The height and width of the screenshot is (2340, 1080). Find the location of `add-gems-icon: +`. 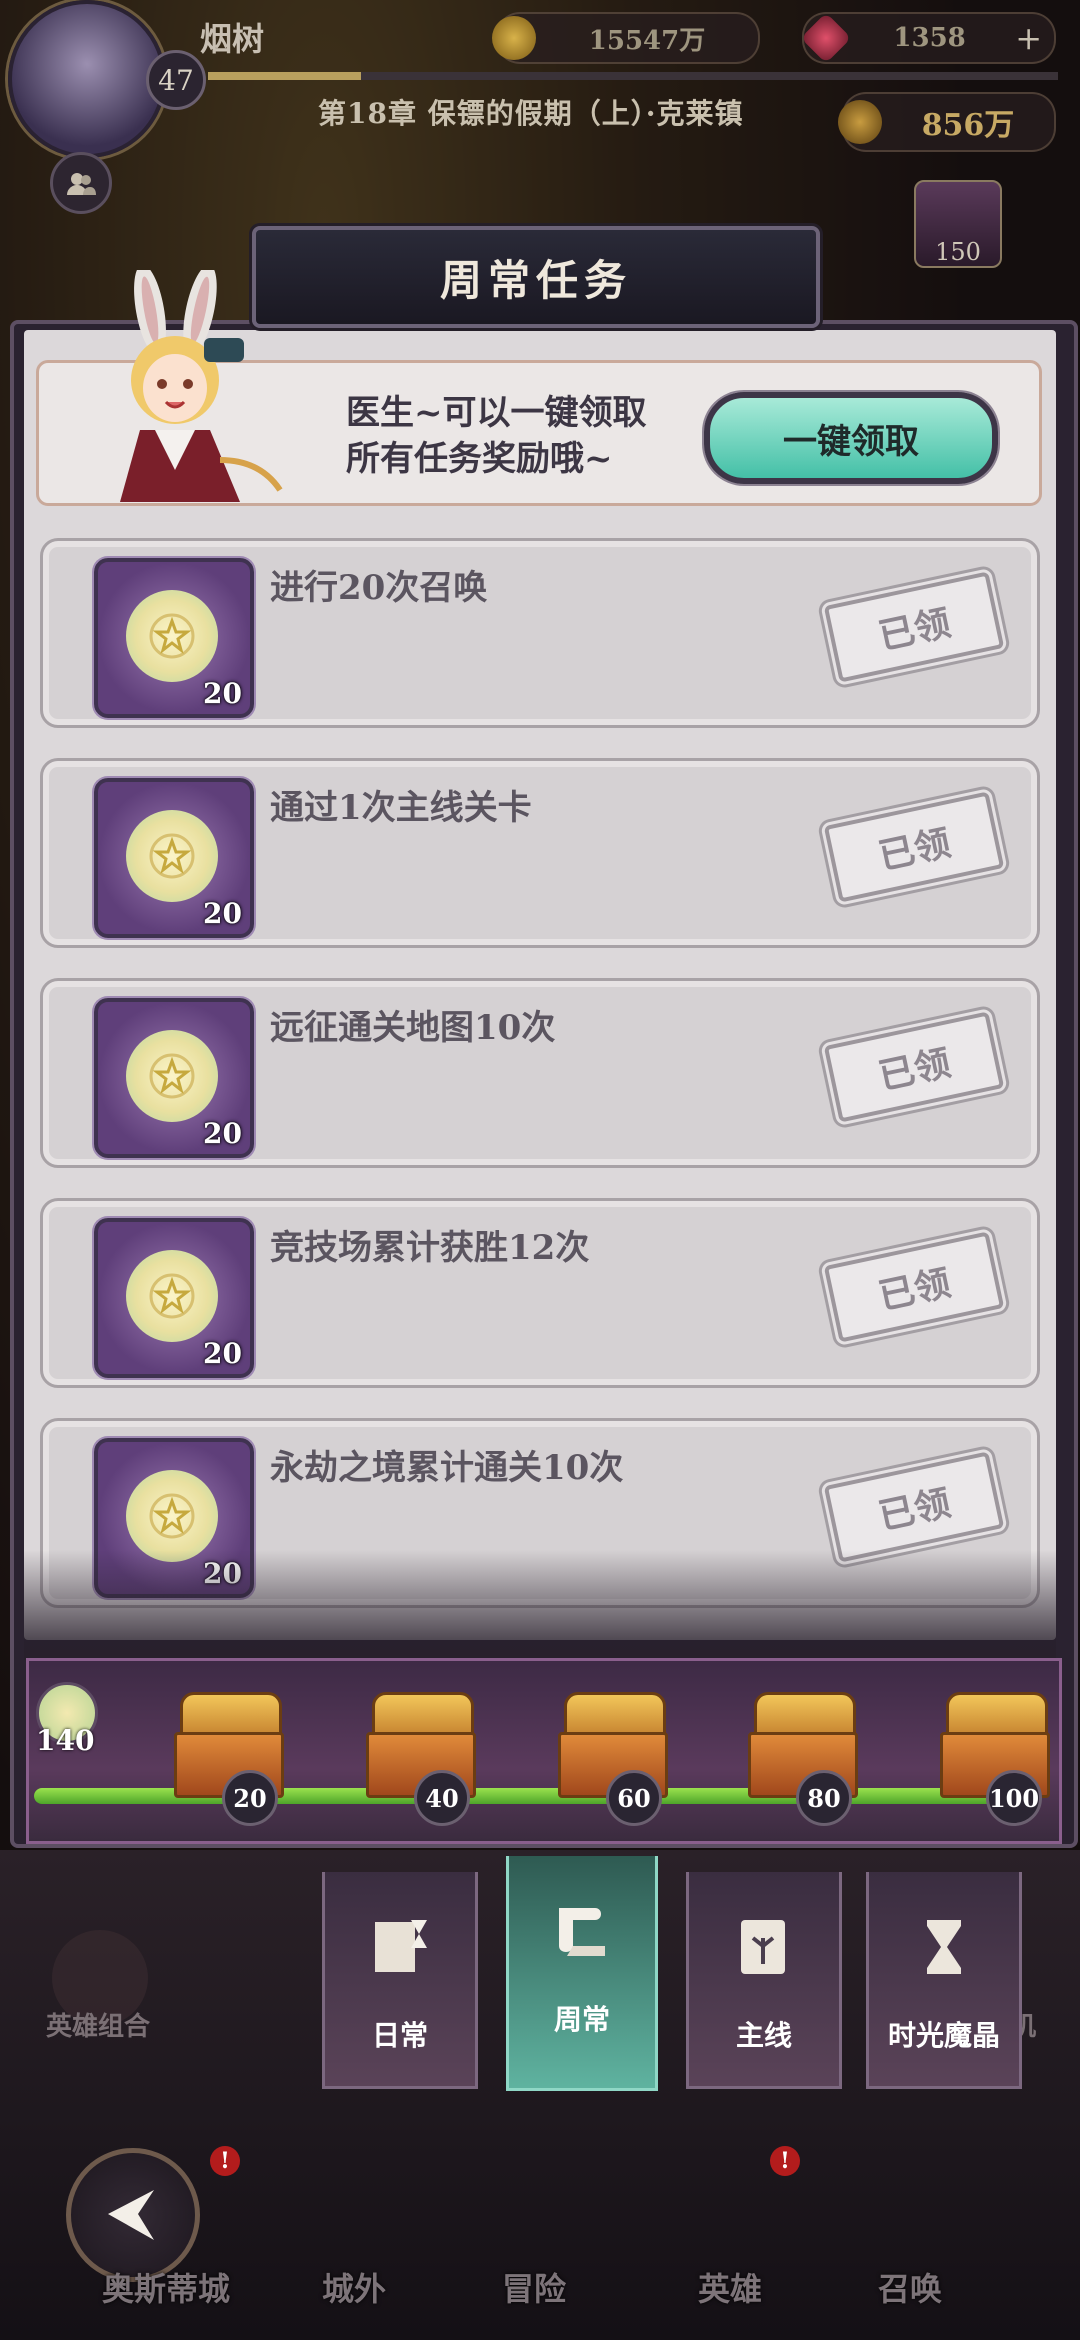

add-gems-icon: + is located at coordinates (1028, 38).